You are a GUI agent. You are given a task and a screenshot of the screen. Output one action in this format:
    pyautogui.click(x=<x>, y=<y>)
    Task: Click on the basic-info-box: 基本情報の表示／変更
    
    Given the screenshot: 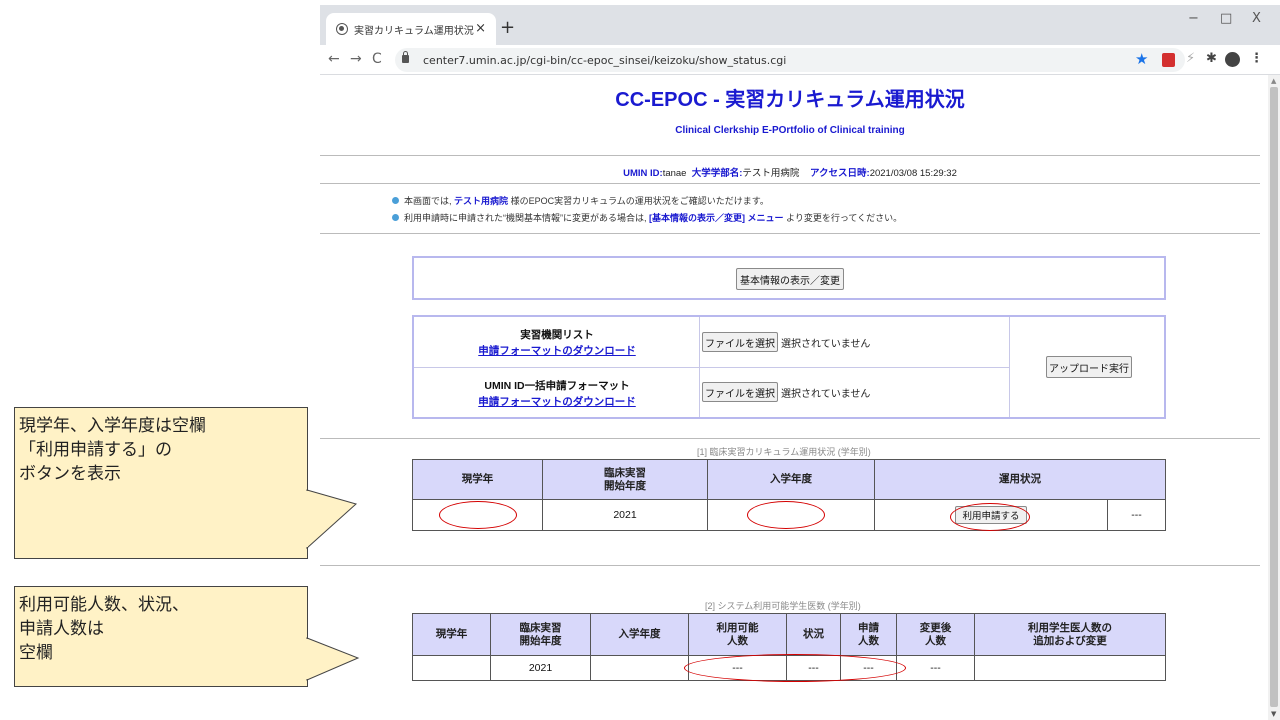 What is the action you would take?
    pyautogui.click(x=789, y=278)
    